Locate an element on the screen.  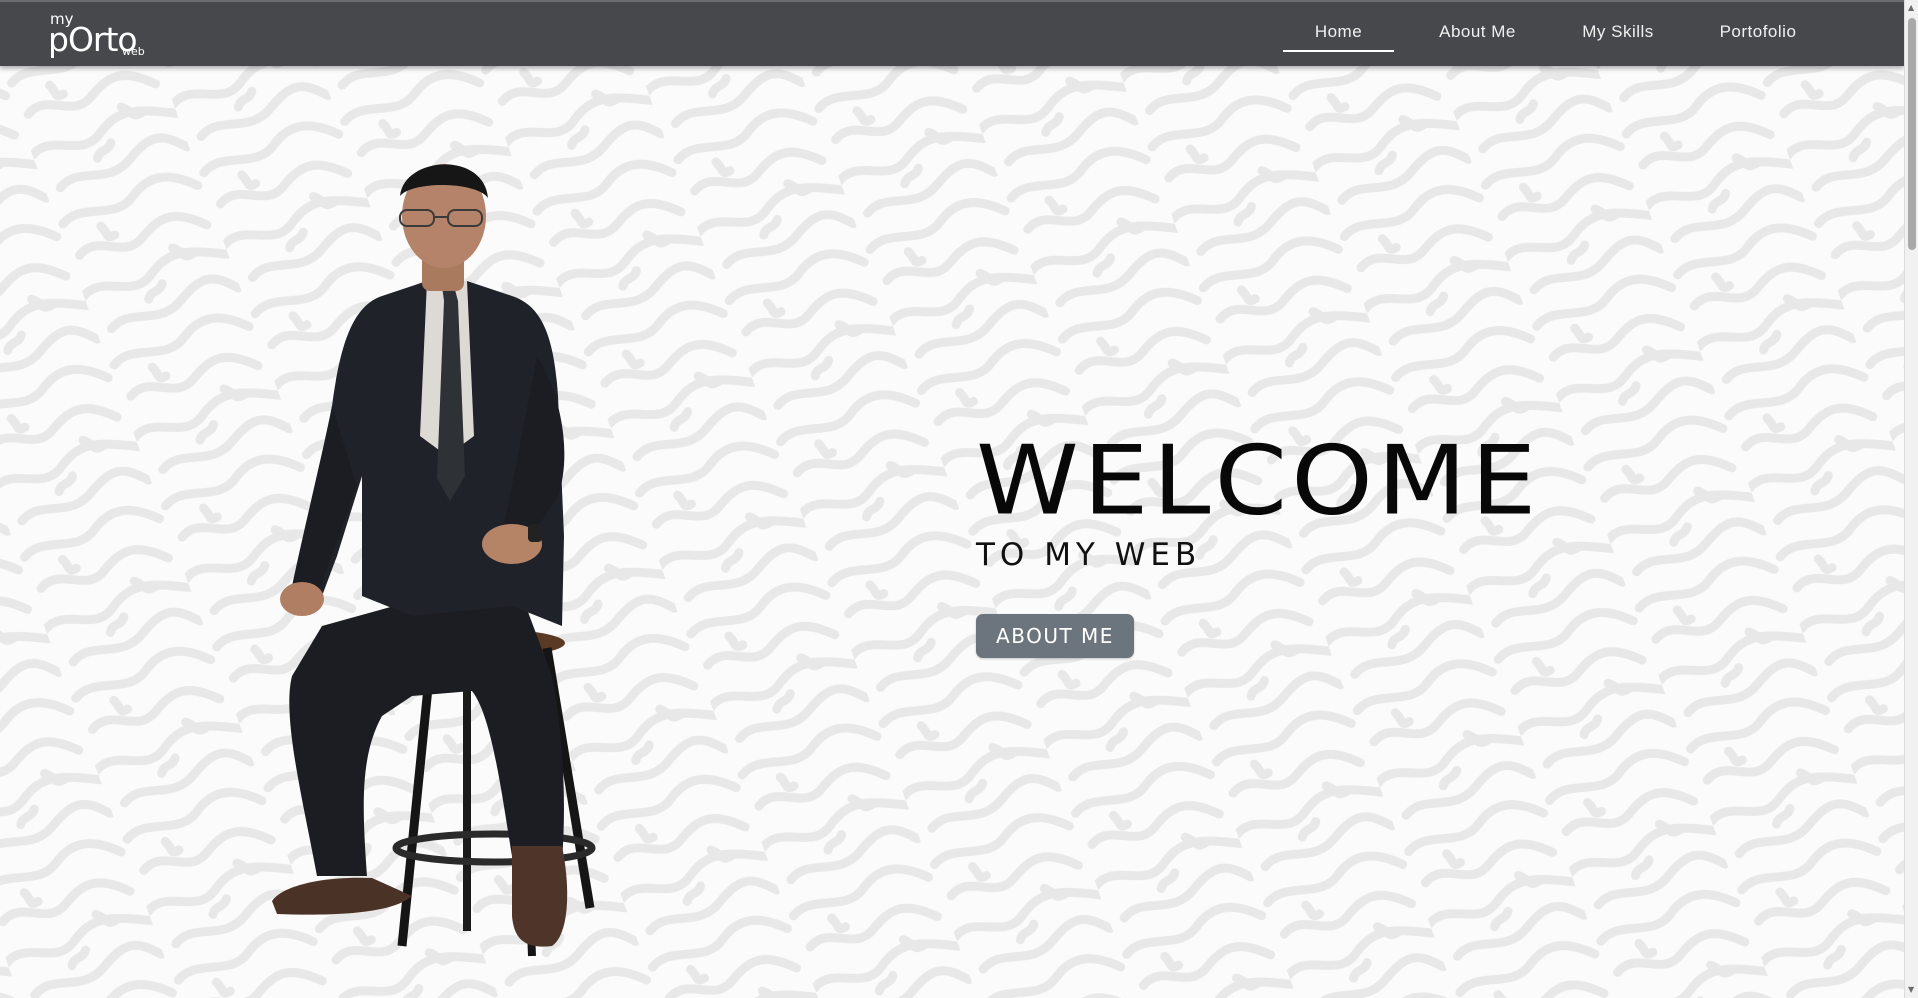
hero-subtitle: TO MY WEB is located at coordinates (1089, 555).